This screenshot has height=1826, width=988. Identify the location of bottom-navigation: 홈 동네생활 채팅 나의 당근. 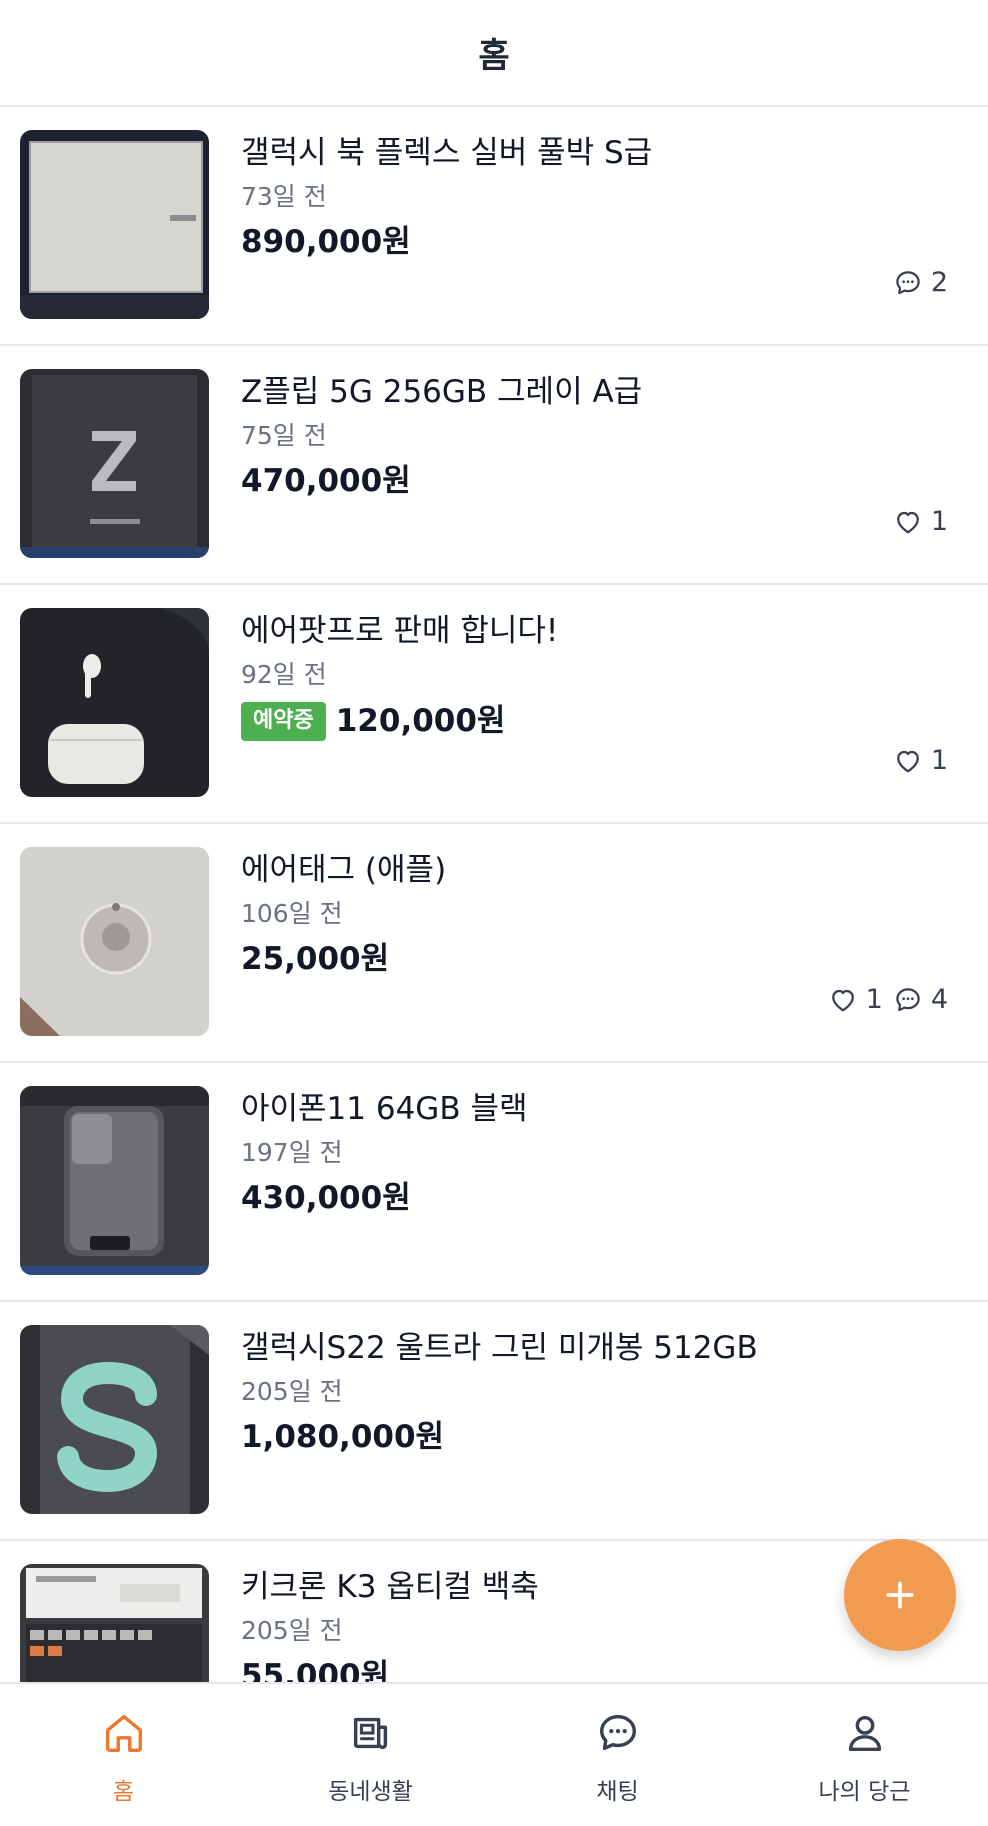
(494, 1754).